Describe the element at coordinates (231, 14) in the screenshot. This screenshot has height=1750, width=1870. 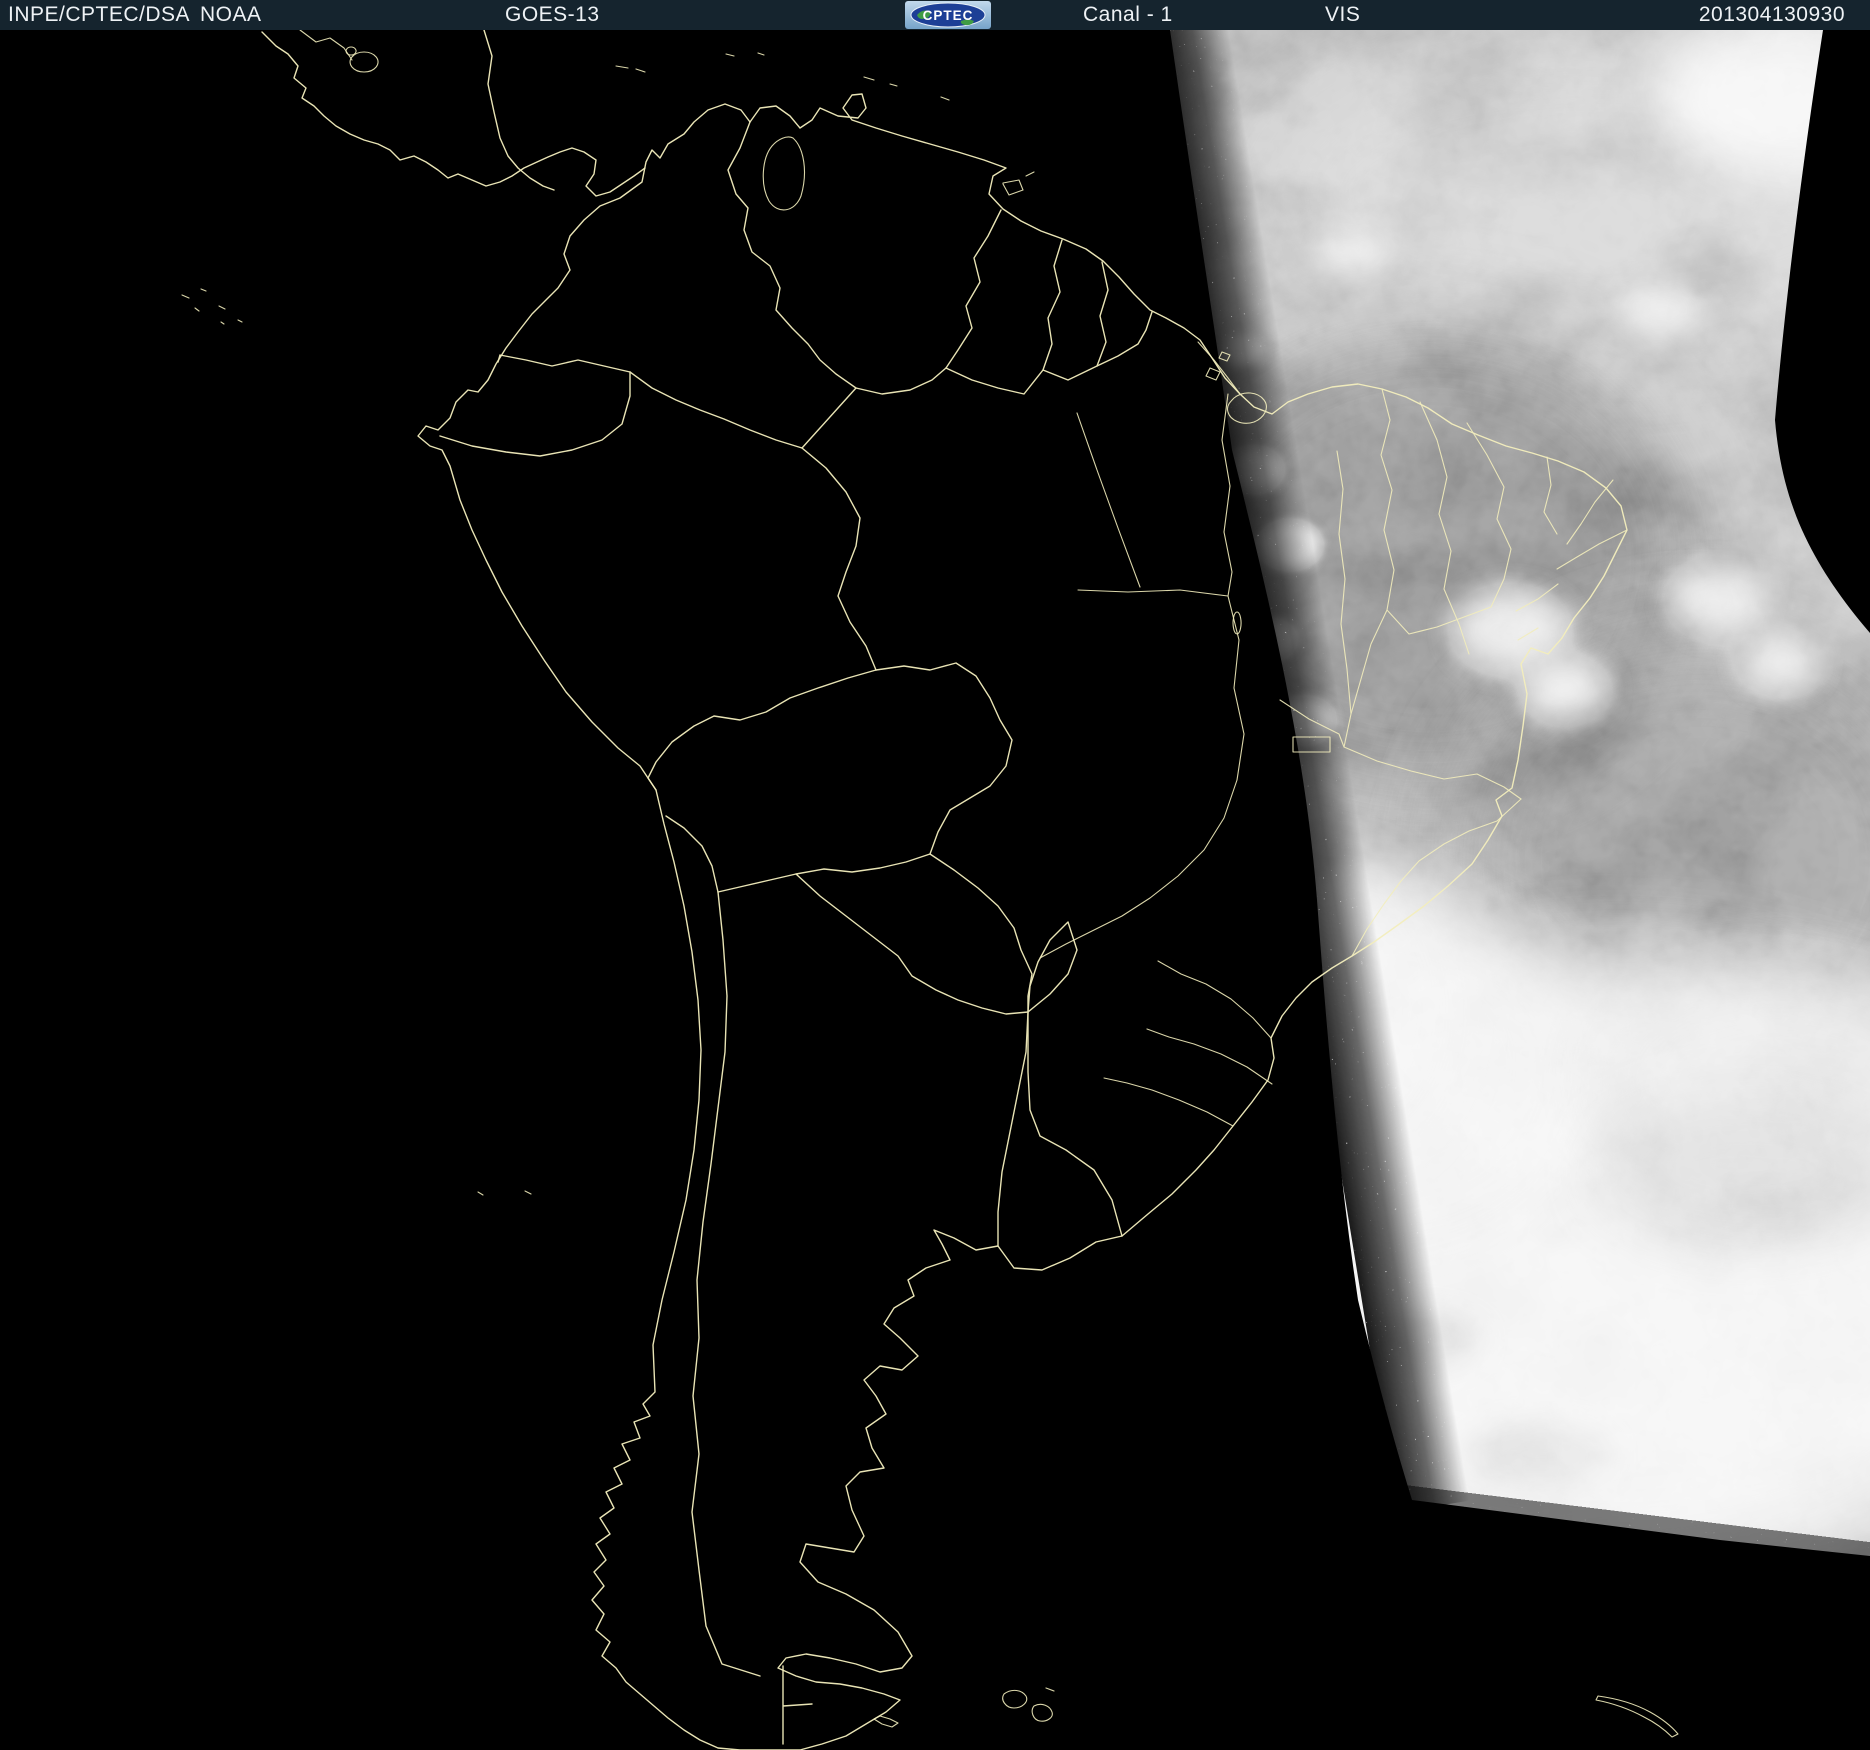
I see `organization-label: NOAA` at that location.